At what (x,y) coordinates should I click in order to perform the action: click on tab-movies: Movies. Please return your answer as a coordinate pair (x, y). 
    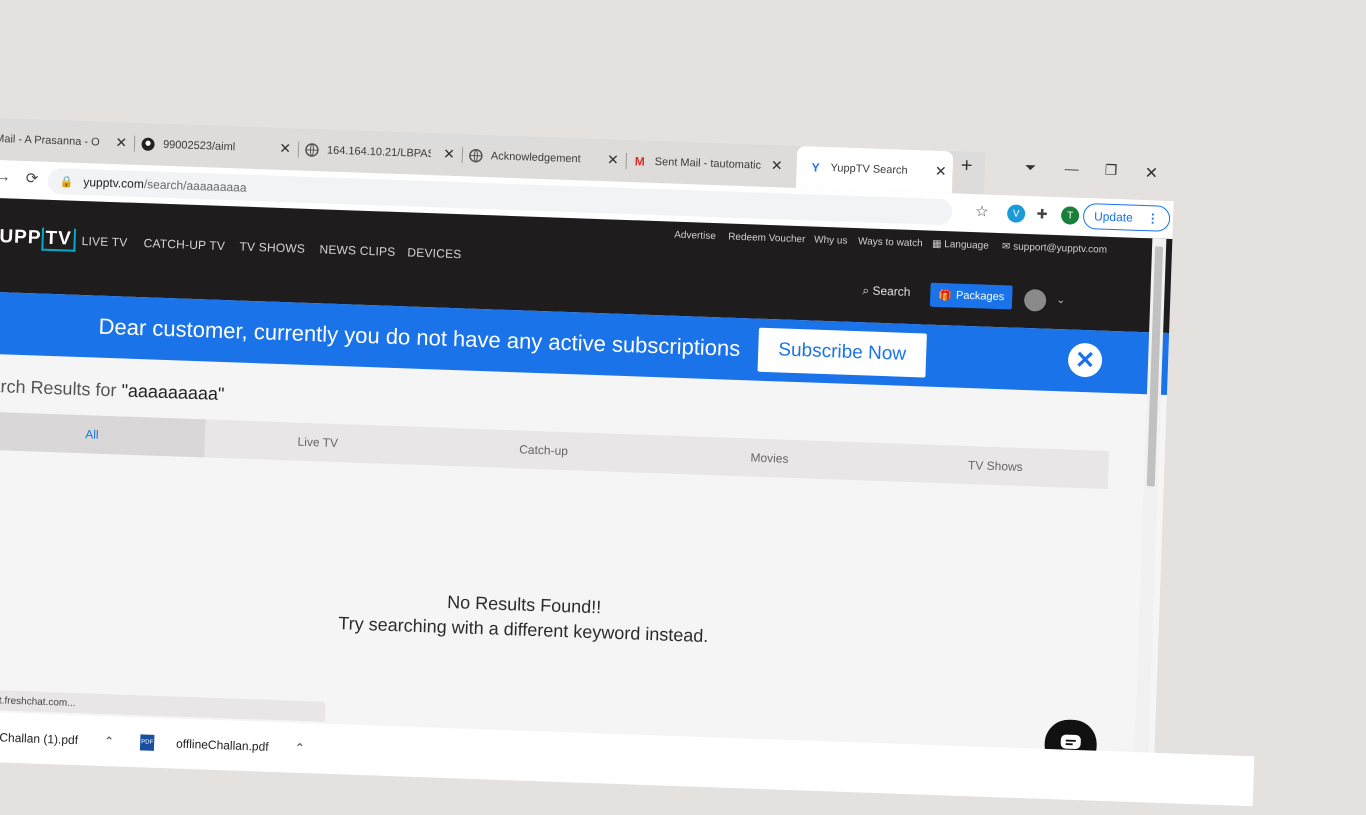
    Looking at the image, I should click on (769, 458).